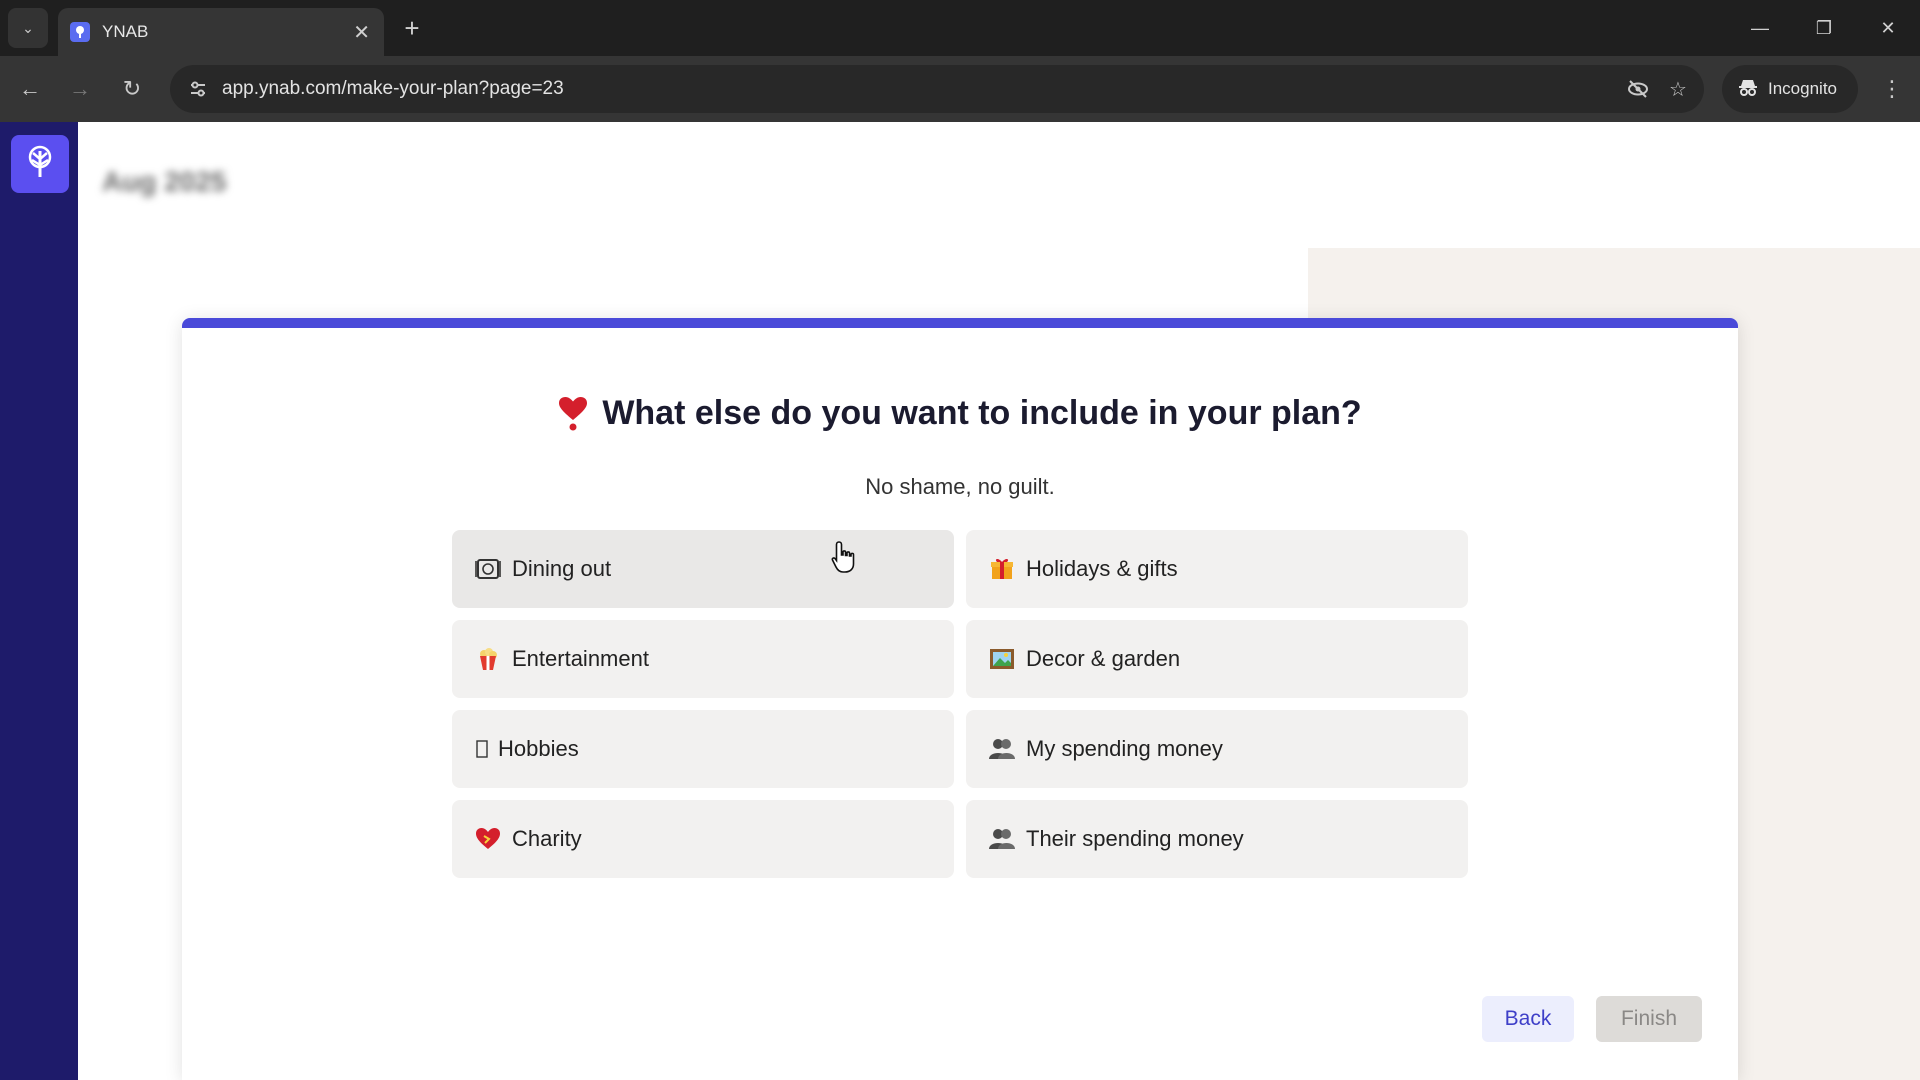  Describe the element at coordinates (999, 185) in the screenshot. I see `plan-header: Aug 2025` at that location.